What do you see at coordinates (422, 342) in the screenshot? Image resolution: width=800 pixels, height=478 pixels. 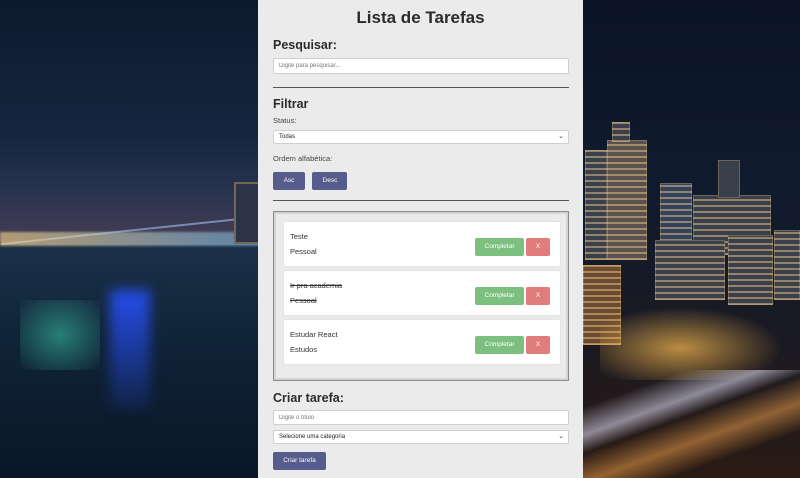 I see `task-item: Estudar React Estudos Completar X` at bounding box center [422, 342].